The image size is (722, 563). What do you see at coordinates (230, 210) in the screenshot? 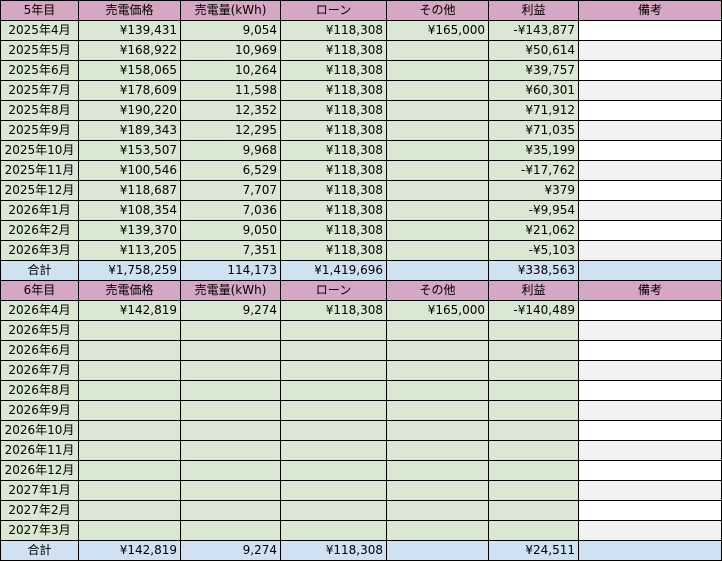
I see `cell-sale-kwh: 7,036` at bounding box center [230, 210].